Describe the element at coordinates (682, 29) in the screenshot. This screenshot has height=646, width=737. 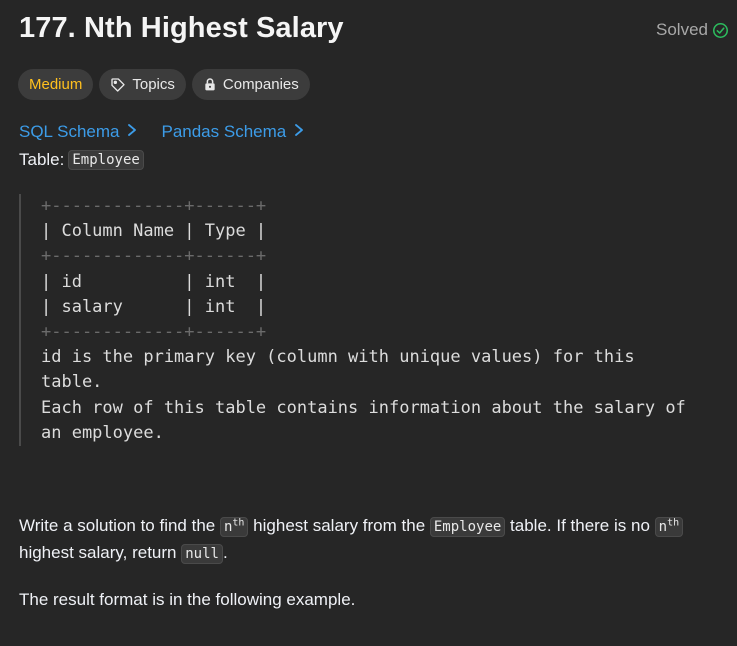
I see `solved-label: Solved` at that location.